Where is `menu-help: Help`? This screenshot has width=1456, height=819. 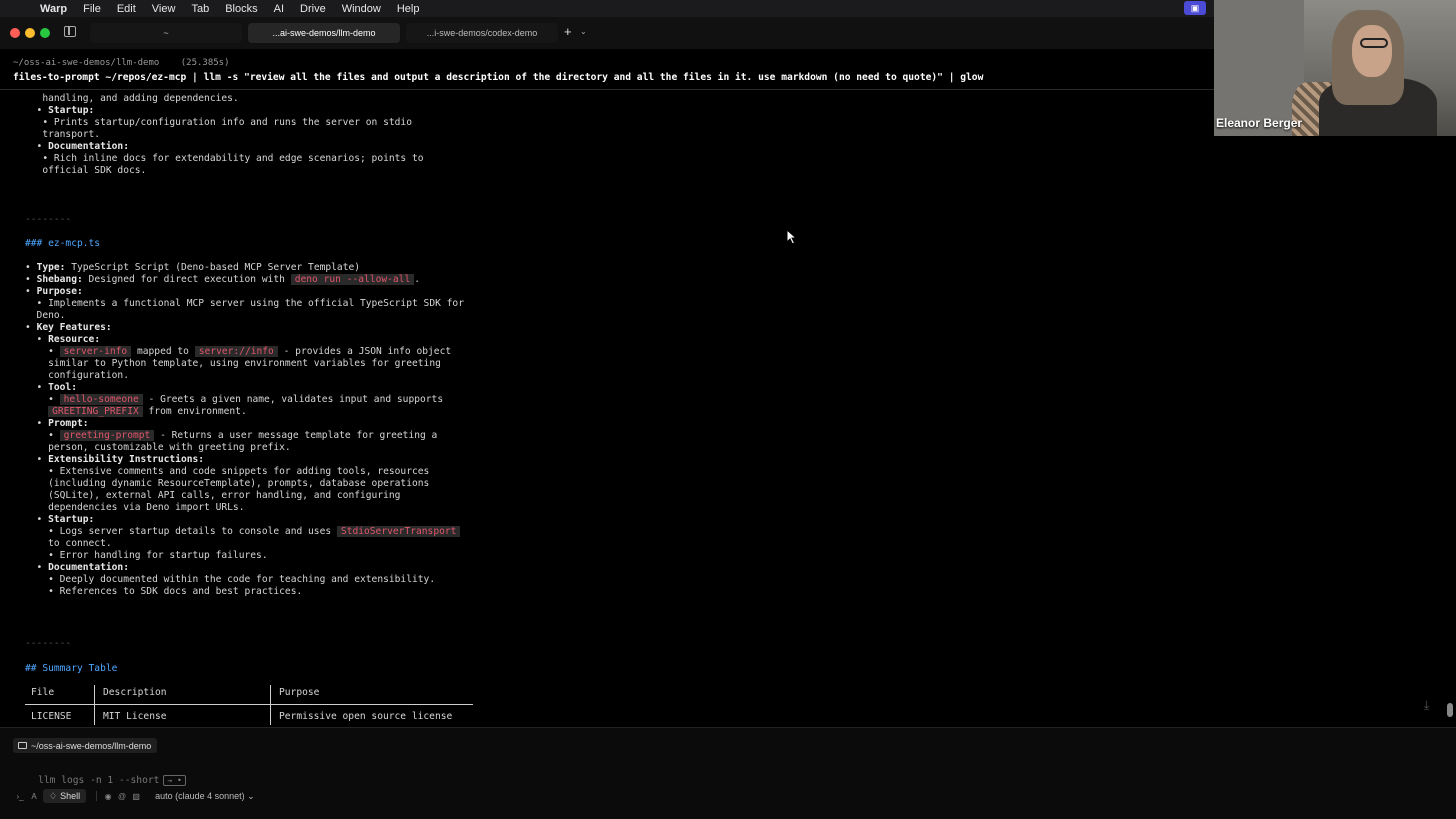
menu-help: Help is located at coordinates (408, 9).